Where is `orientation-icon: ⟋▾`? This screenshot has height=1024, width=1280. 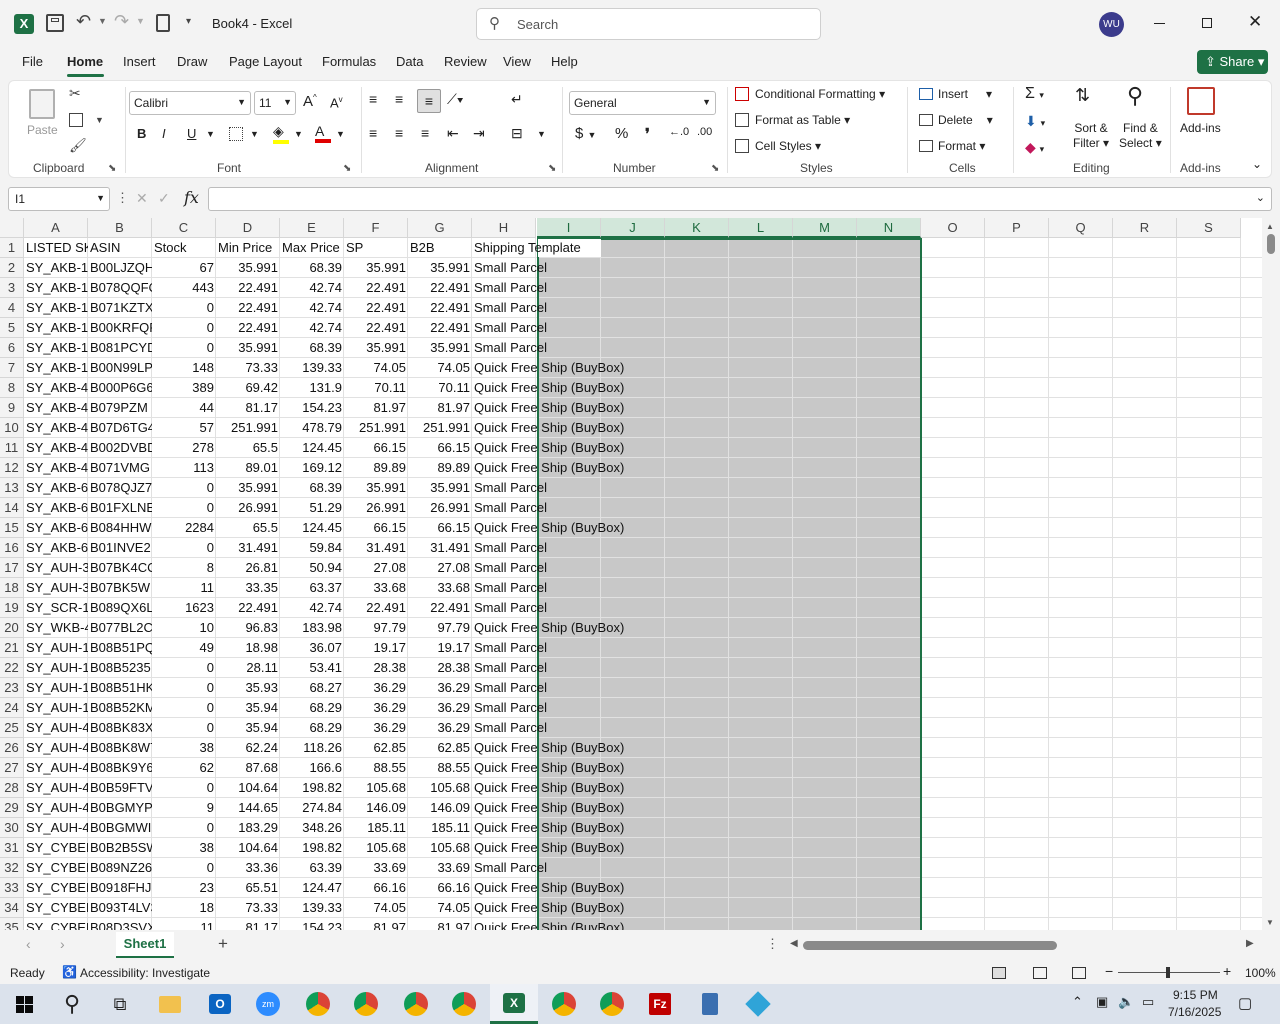 orientation-icon: ⟋▾ is located at coordinates (455, 99).